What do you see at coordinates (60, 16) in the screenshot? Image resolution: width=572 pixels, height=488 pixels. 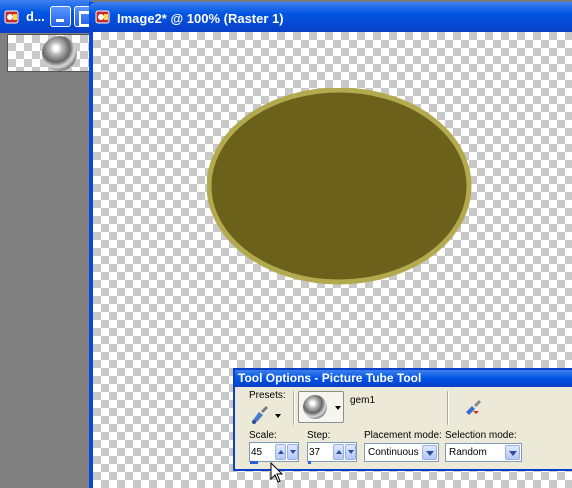 I see `minimize-button` at bounding box center [60, 16].